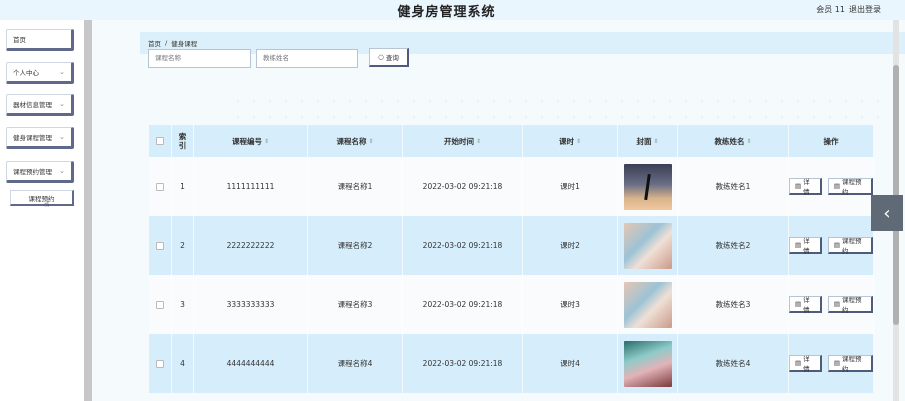  I want to click on chevron-left-icon: ‹, so click(887, 213).